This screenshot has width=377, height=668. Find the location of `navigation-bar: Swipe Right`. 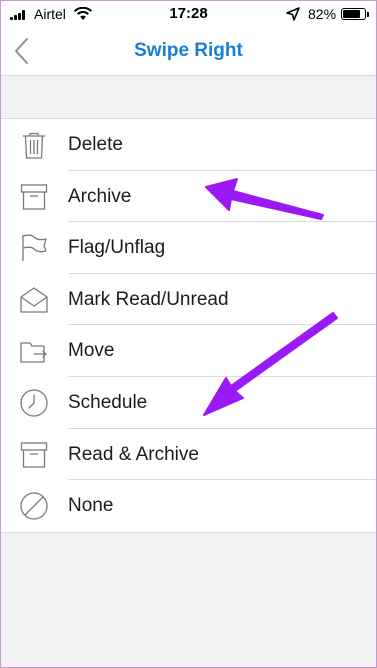

navigation-bar: Swipe Right is located at coordinates (188, 51).